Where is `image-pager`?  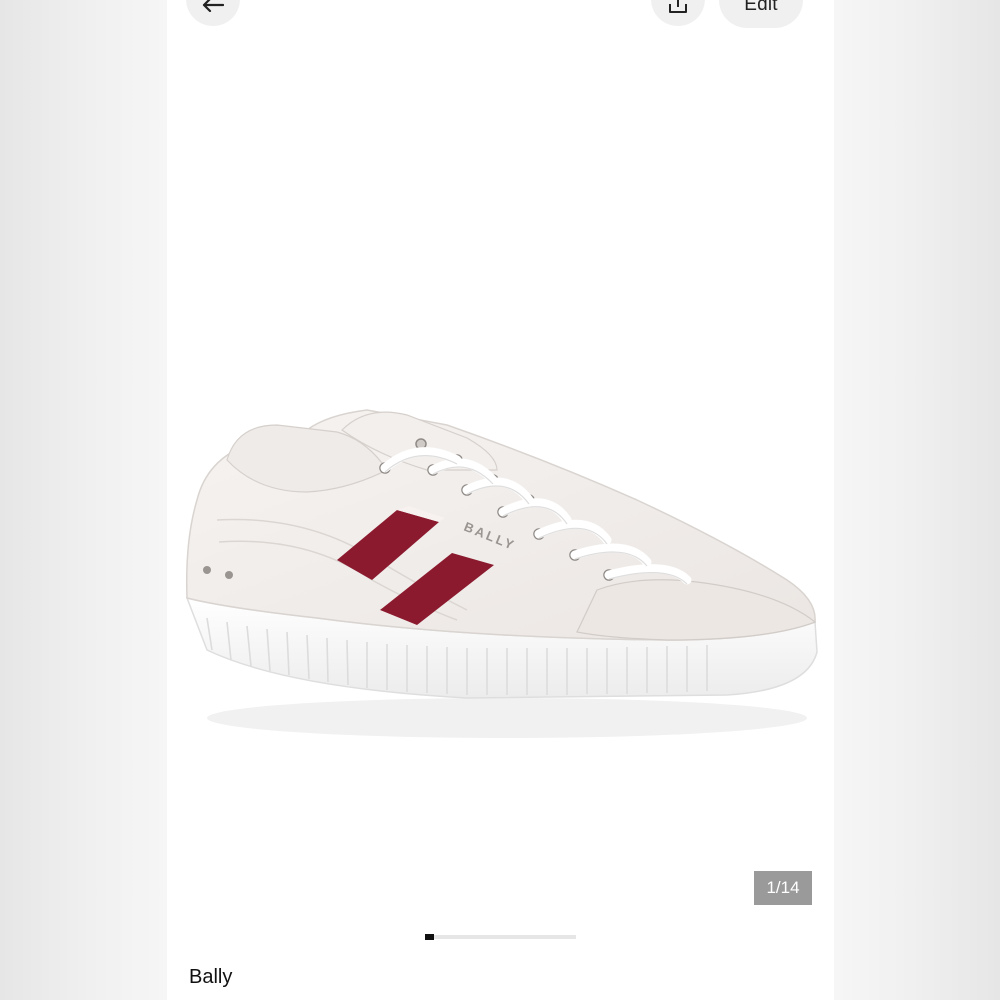 image-pager is located at coordinates (500, 937).